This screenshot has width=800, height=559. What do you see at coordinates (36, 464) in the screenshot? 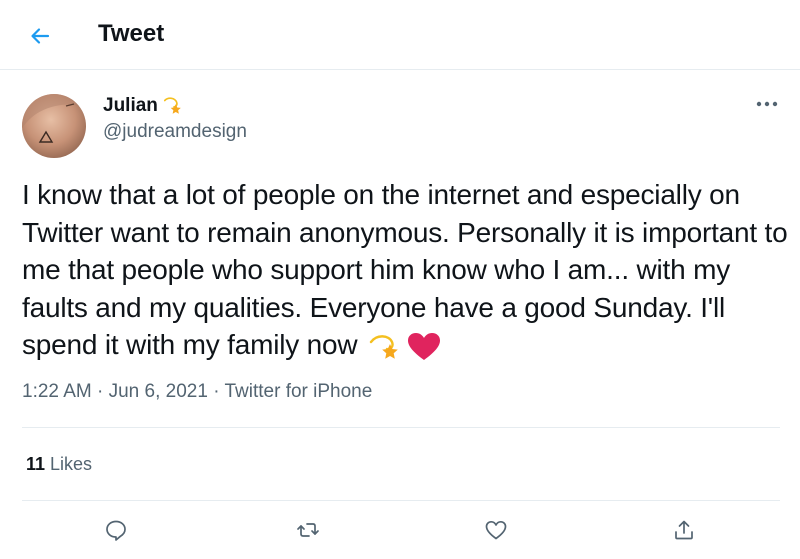
I see `likes-count: 11` at bounding box center [36, 464].